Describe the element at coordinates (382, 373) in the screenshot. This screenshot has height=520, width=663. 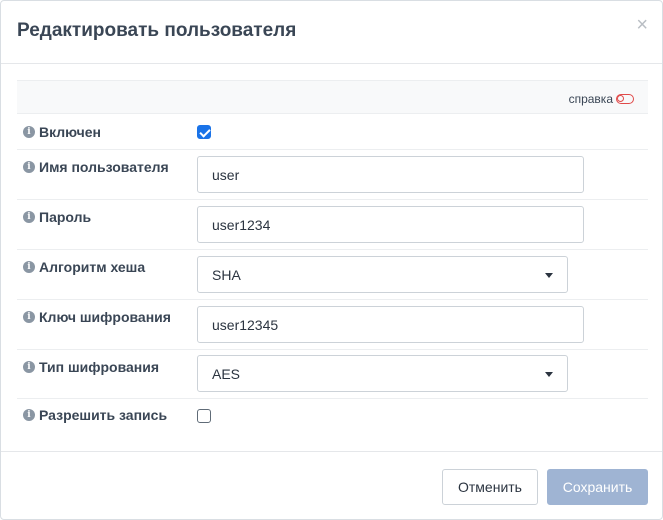
I see `encryption-type-select: AES` at that location.